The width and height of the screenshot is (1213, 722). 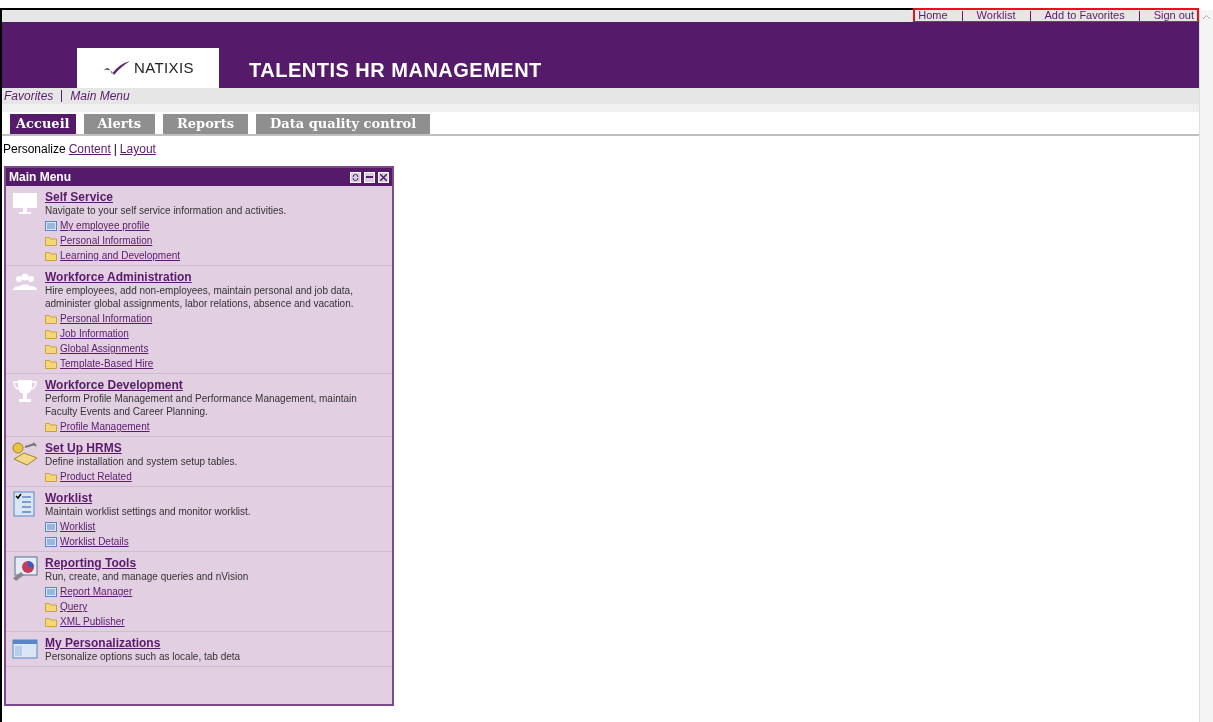 I want to click on menu-link: Global Assignments, so click(x=104, y=348).